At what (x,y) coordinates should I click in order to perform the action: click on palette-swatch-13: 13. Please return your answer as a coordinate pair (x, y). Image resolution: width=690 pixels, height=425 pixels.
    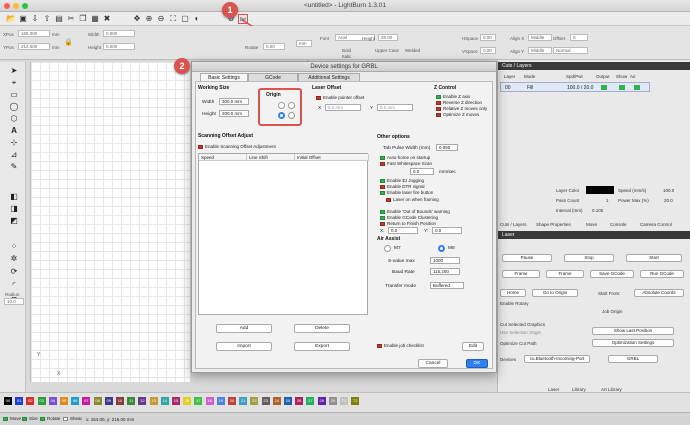
    Looking at the image, I should click on (153, 401).